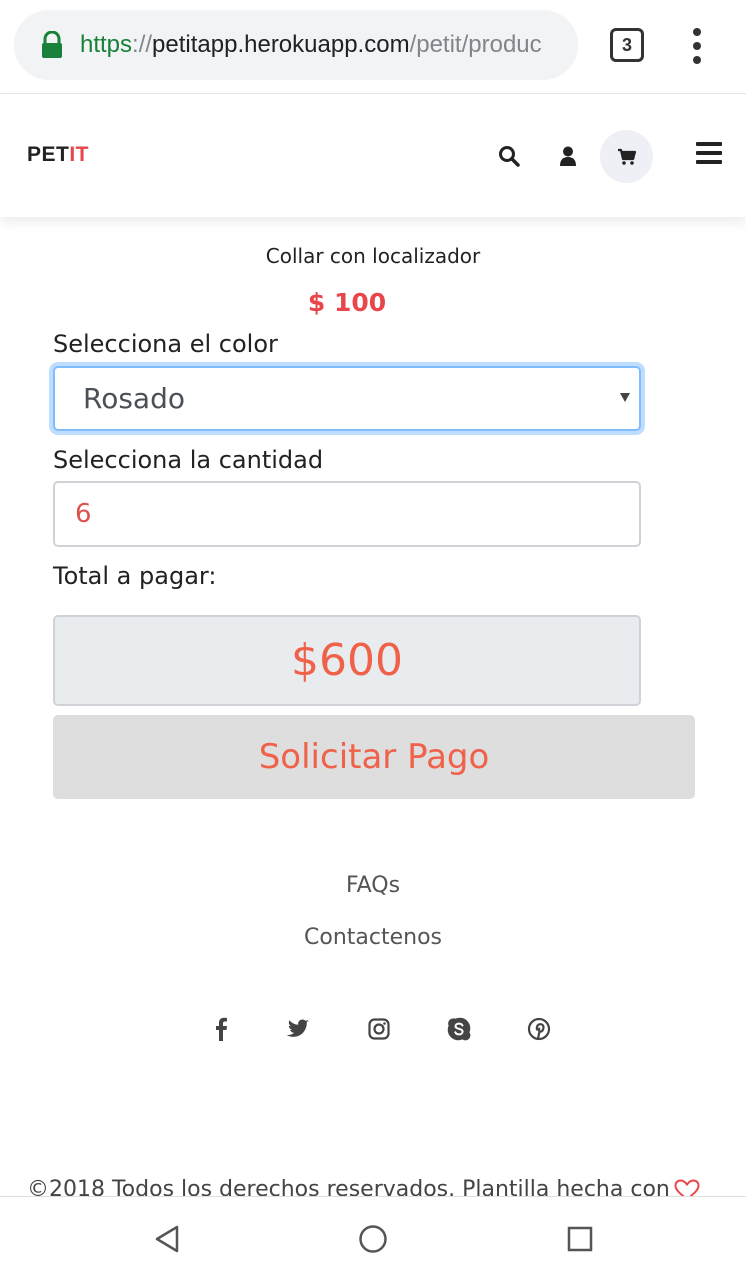  I want to click on product-title: Collar con localizador, so click(373, 256).